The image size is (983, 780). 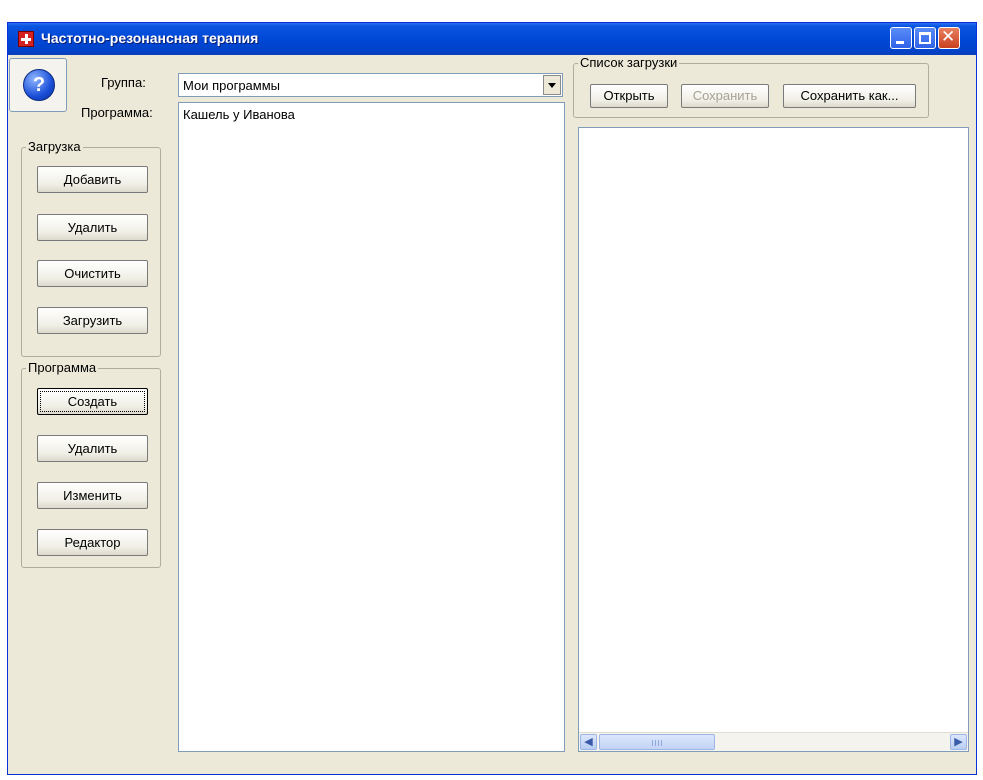 I want to click on red-cross-icon, so click(x=26, y=39).